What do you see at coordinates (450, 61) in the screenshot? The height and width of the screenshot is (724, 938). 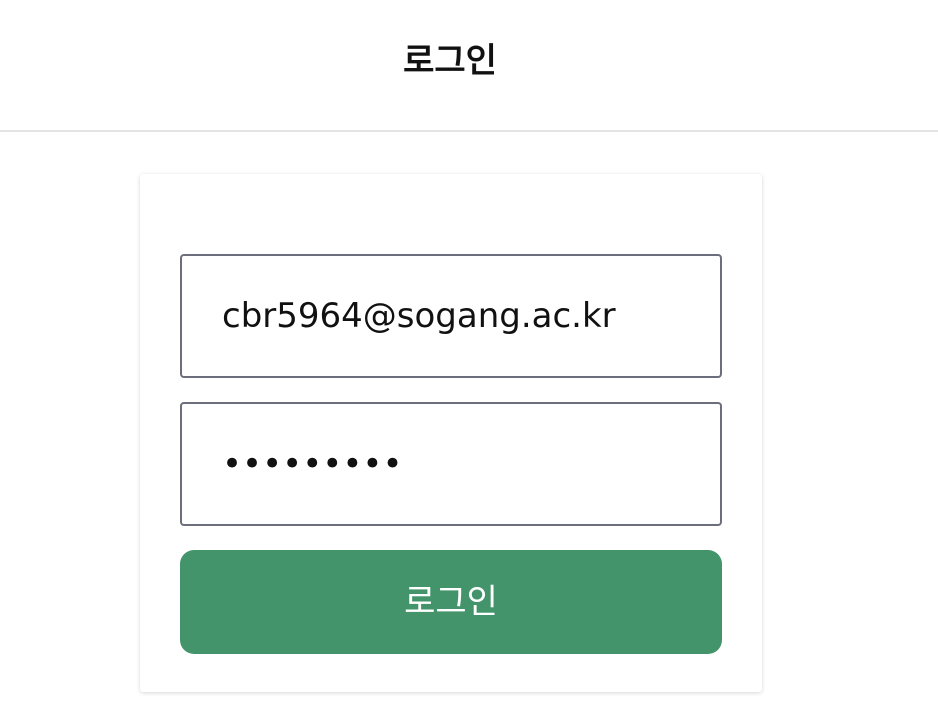 I see `page-title: 로그인` at bounding box center [450, 61].